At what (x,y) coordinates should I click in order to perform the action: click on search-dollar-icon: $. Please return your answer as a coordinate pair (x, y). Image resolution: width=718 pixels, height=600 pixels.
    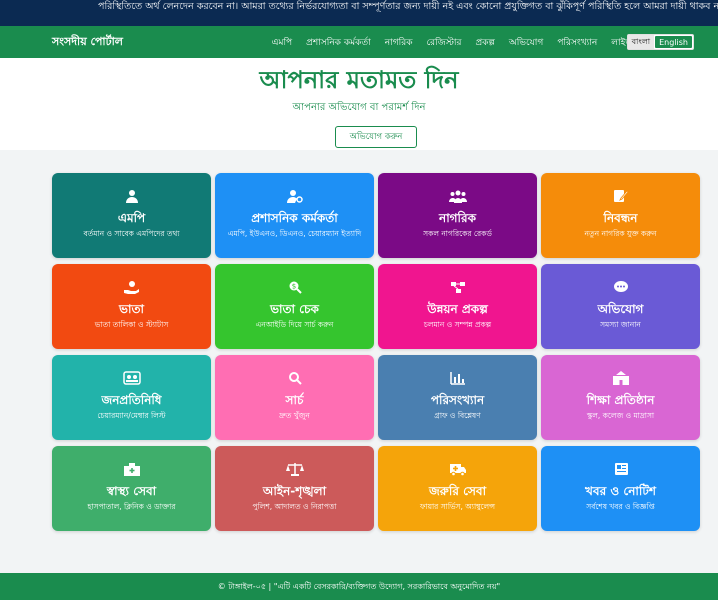
    Looking at the image, I should click on (294, 288).